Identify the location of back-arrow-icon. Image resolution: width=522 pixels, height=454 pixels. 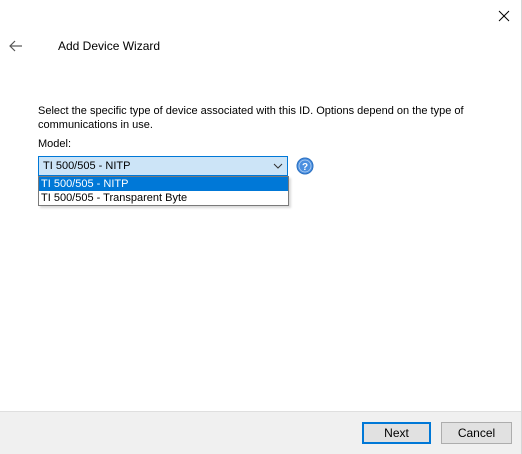
(15, 46).